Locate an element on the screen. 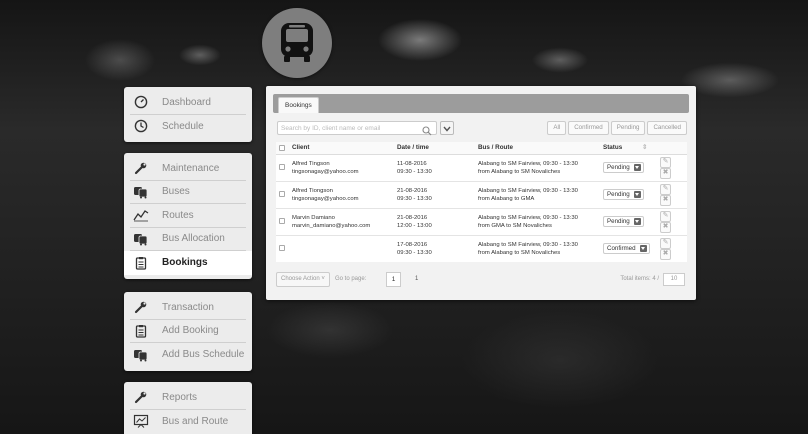 The height and width of the screenshot is (434, 808). sidebar-item-maintenance: Maintenance is located at coordinates (188, 169).